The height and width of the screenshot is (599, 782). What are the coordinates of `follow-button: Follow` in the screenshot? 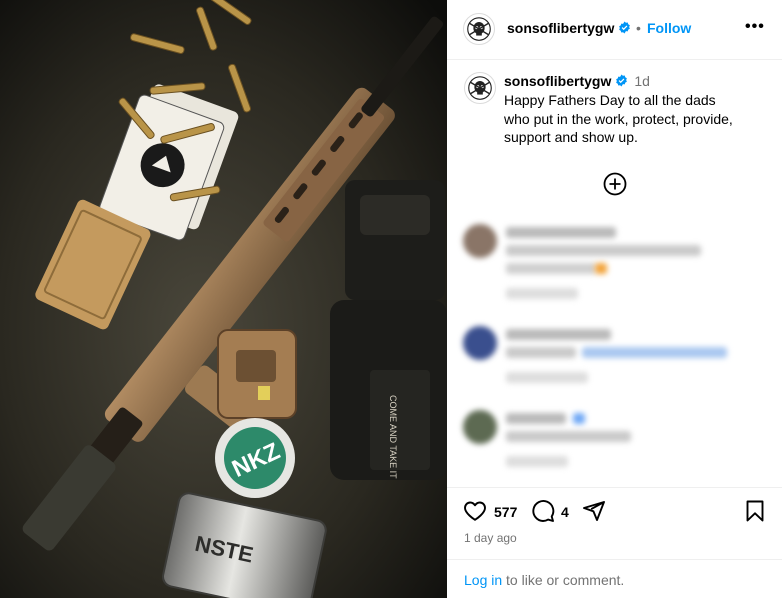 It's located at (669, 28).